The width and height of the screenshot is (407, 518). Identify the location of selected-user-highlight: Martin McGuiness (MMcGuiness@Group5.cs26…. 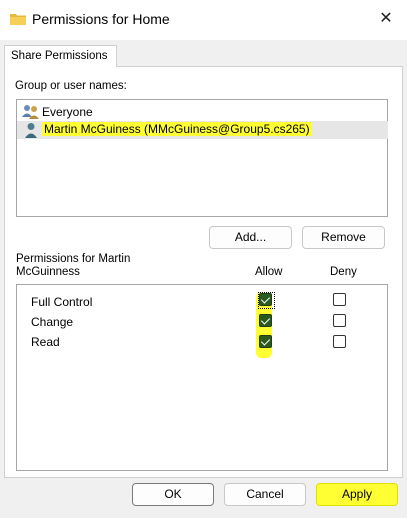
(177, 129).